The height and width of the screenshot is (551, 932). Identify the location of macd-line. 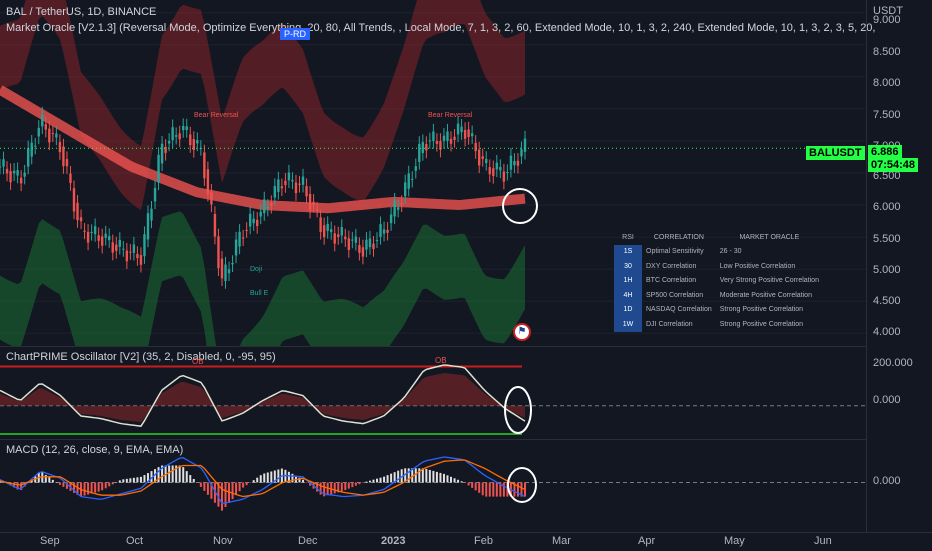
(263, 480).